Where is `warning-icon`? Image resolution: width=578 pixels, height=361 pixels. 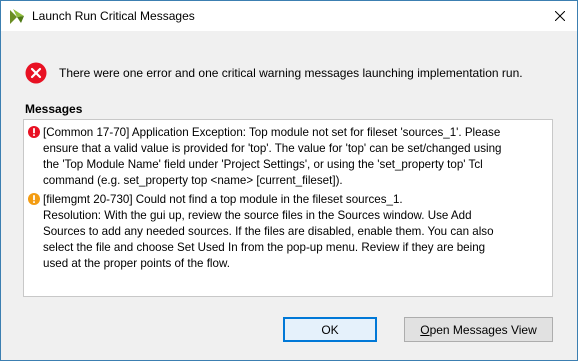 warning-icon is located at coordinates (34, 199).